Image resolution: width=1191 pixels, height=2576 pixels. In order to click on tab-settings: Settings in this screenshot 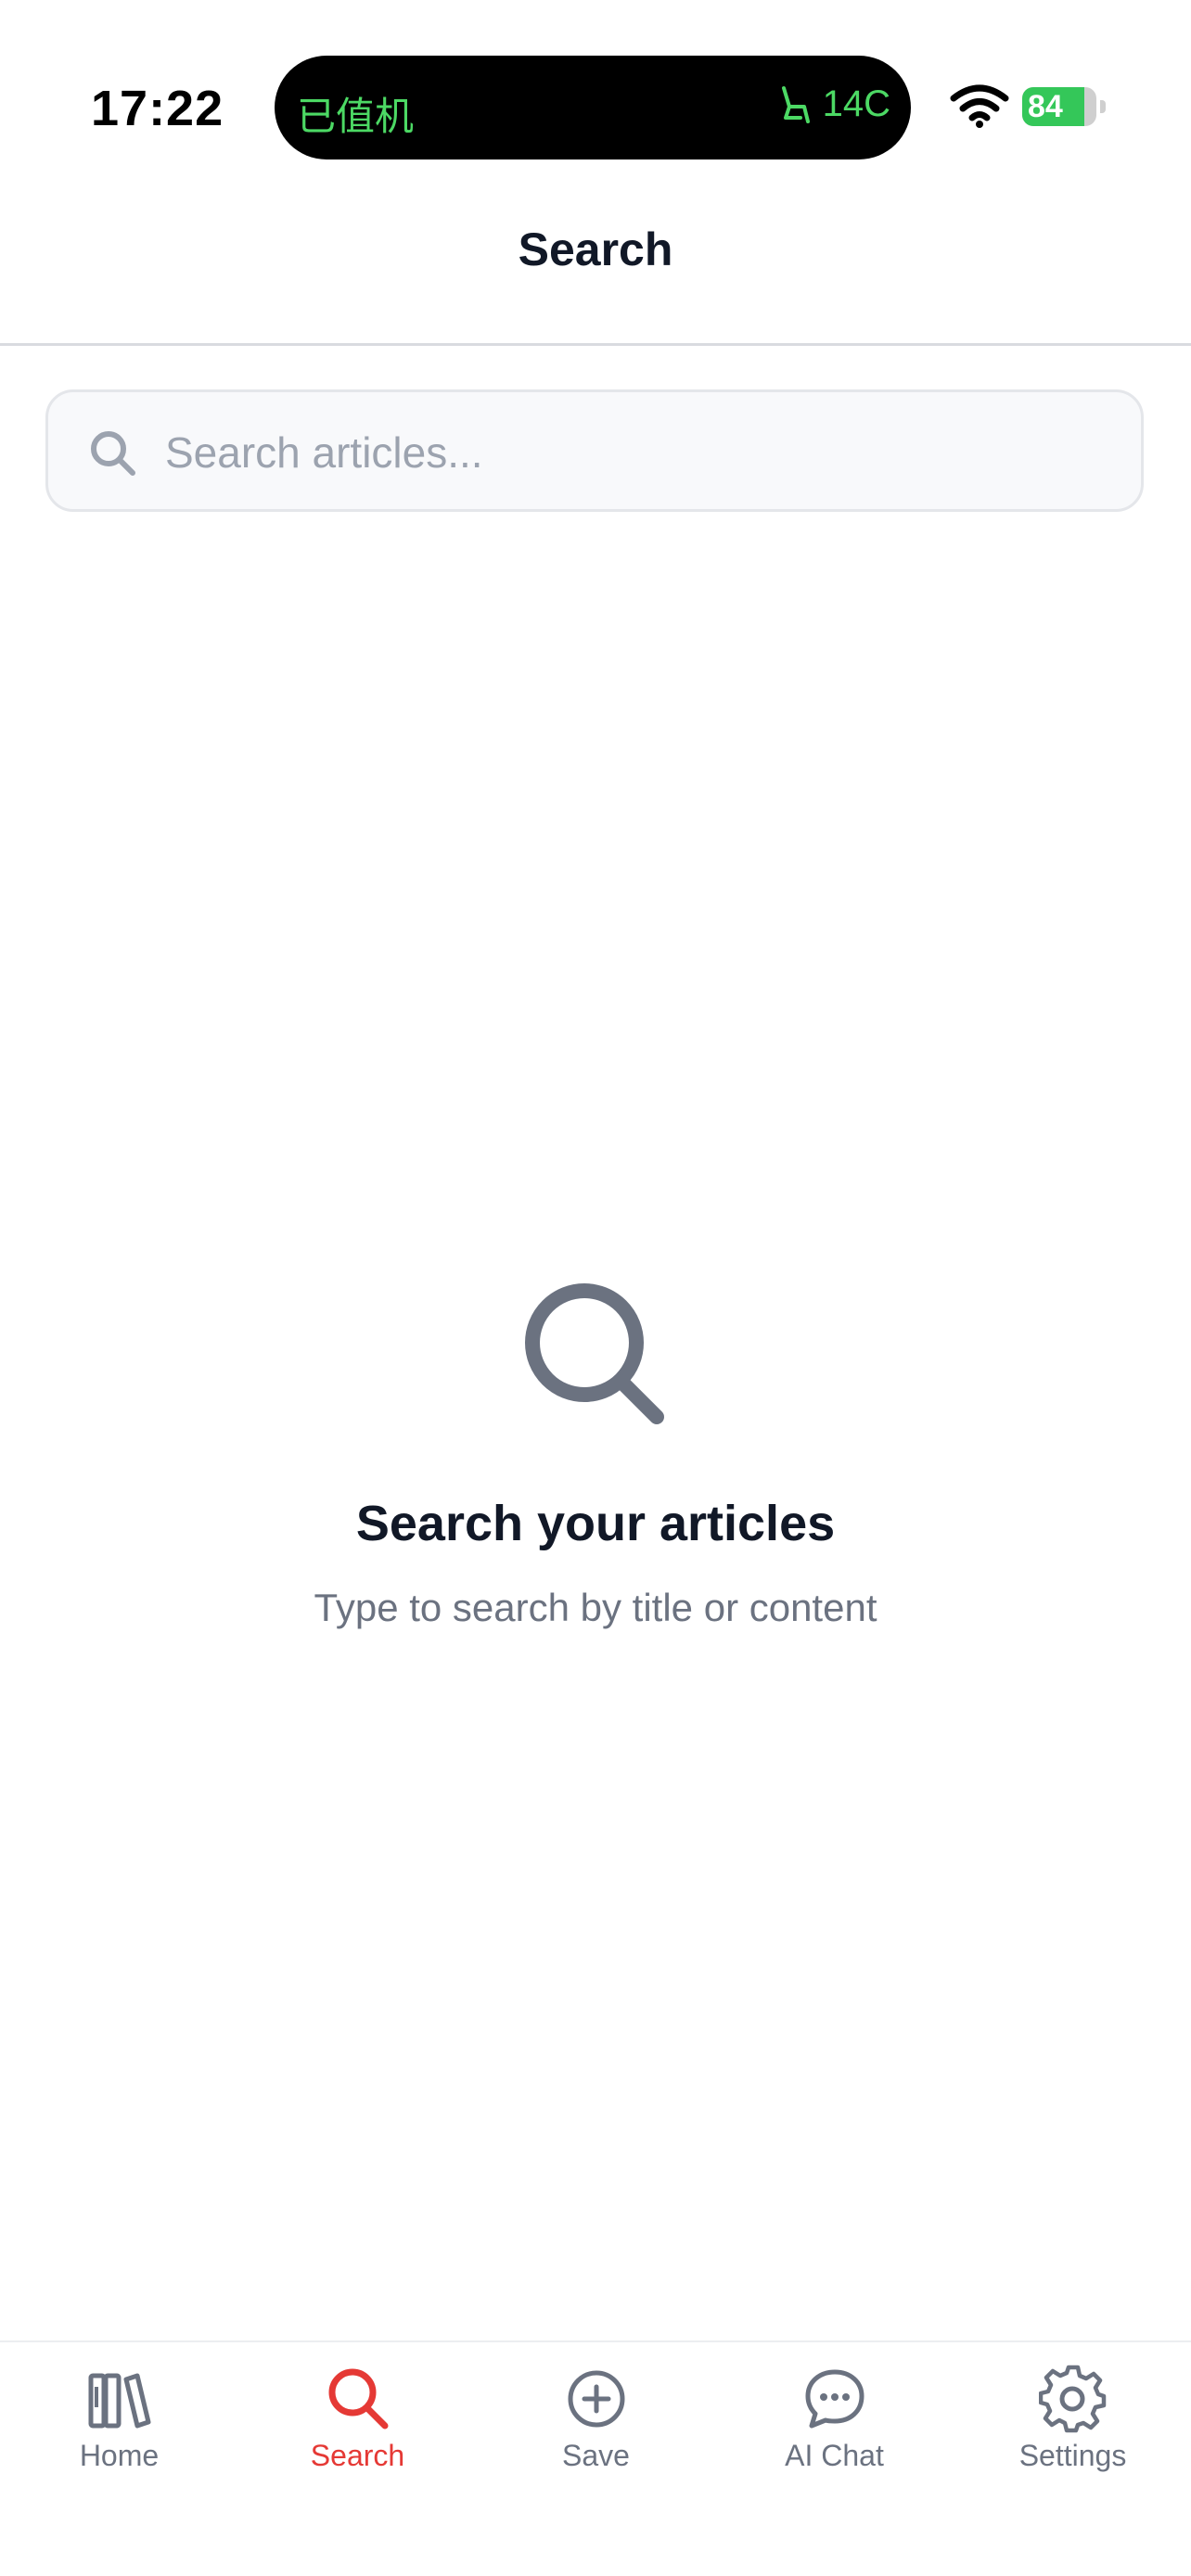, I will do `click(1073, 2434)`.